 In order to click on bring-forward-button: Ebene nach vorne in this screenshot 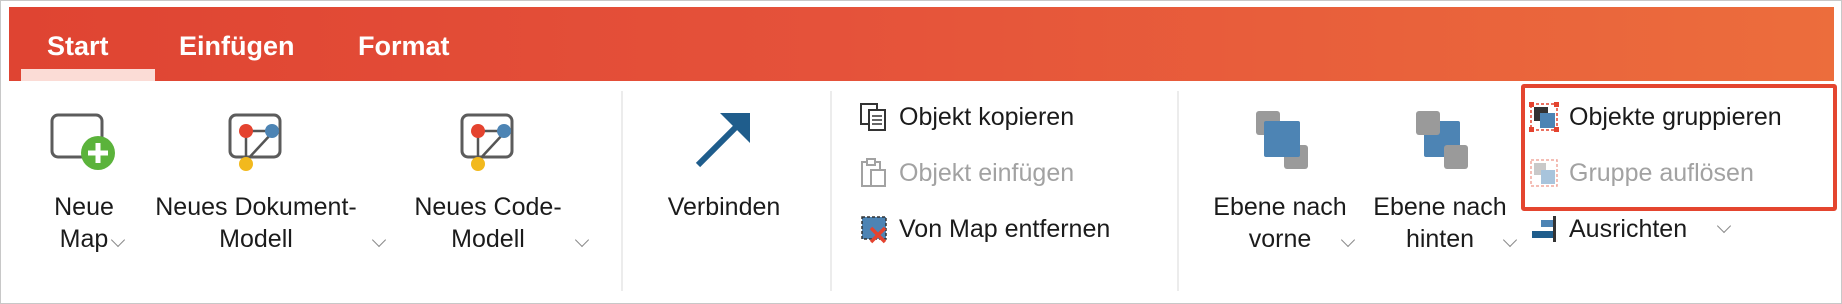, I will do `click(1280, 182)`.